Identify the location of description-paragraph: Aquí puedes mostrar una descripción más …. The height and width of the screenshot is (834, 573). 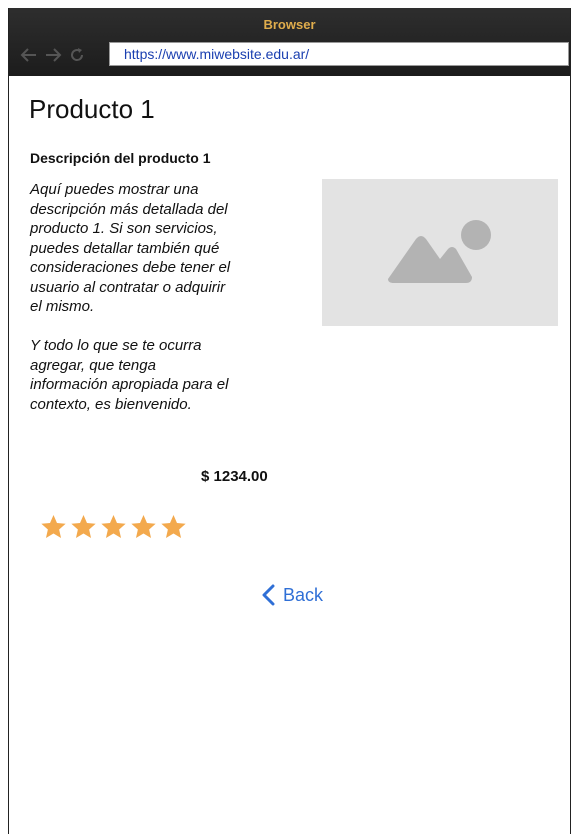
(130, 248).